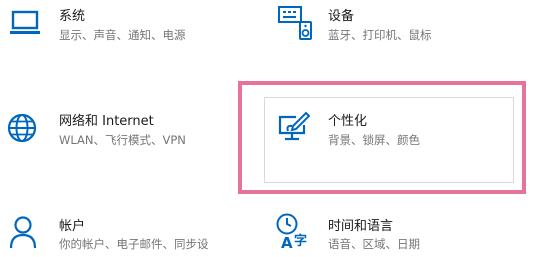  What do you see at coordinates (23, 232) in the screenshot?
I see `person-icon` at bounding box center [23, 232].